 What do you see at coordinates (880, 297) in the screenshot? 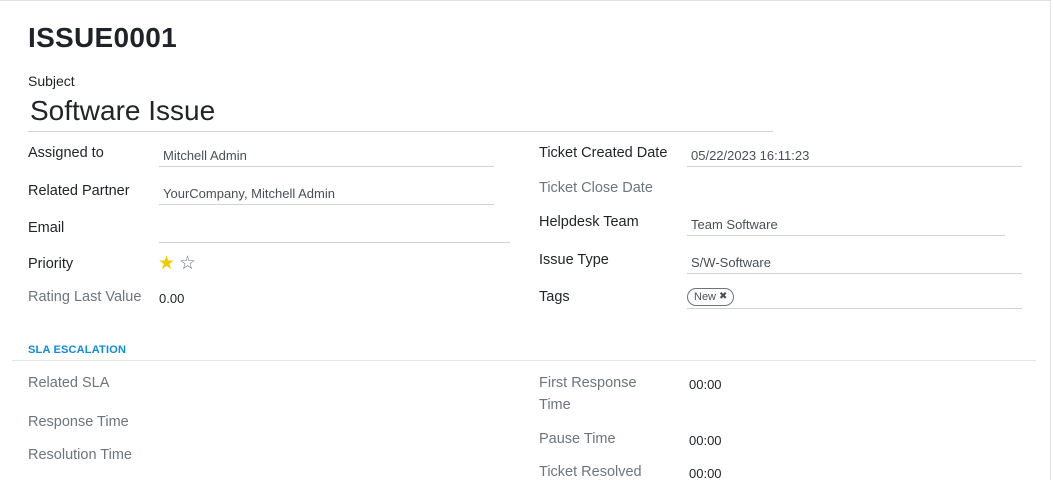
I see `tags-input` at bounding box center [880, 297].